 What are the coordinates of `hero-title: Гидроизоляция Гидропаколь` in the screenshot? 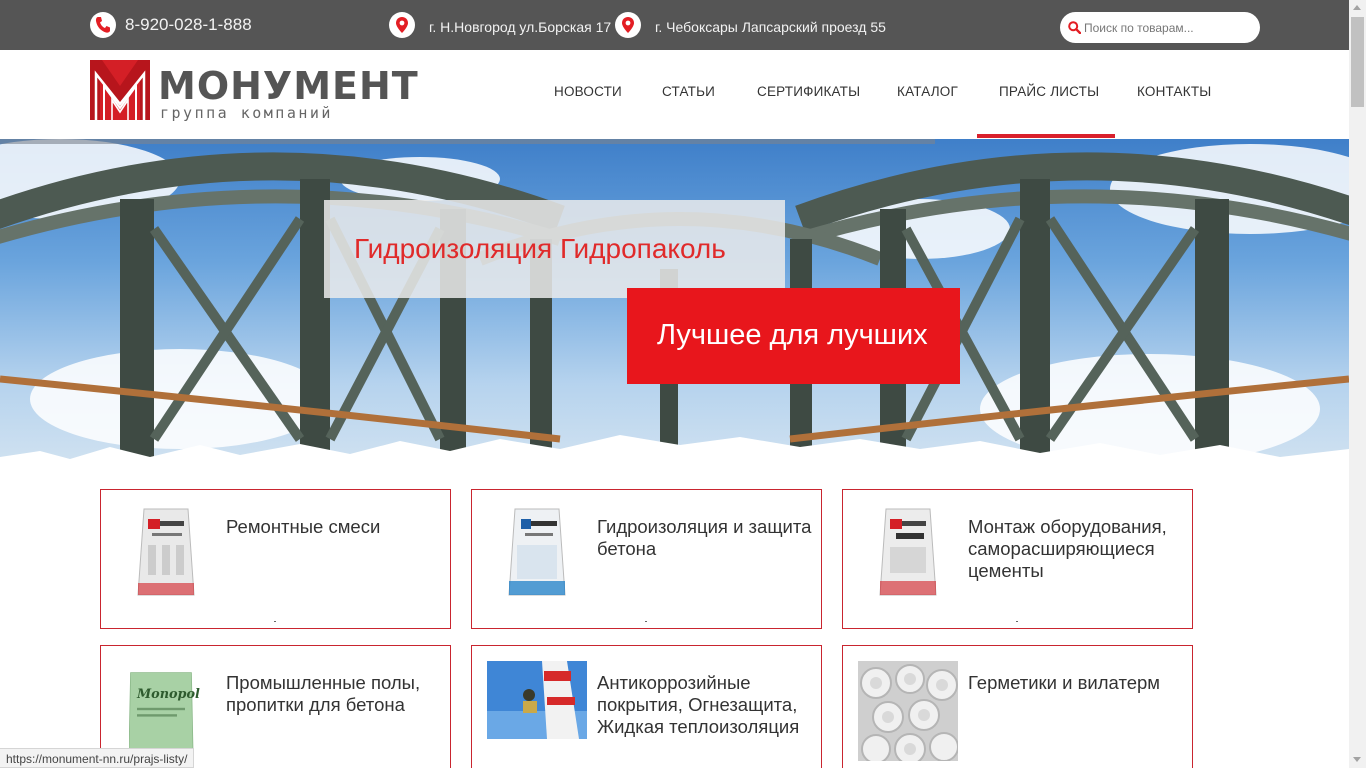 It's located at (540, 248).